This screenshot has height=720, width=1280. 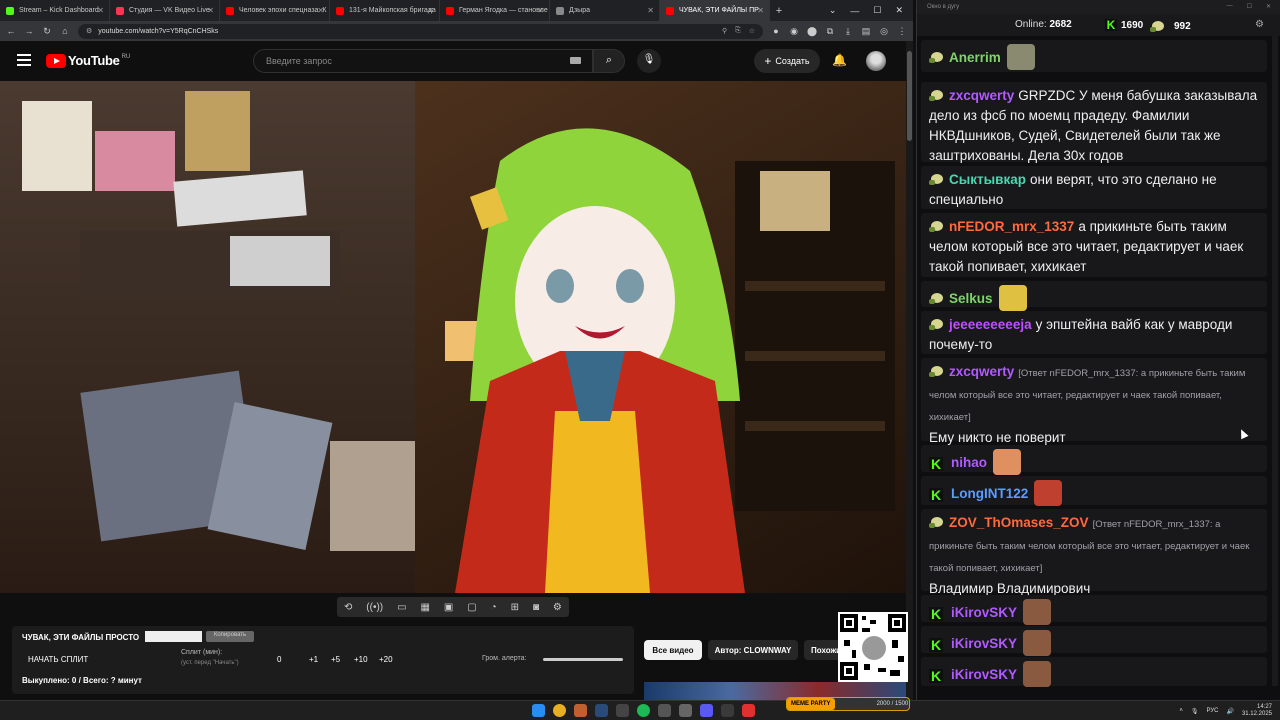 I want to click on forward-icon: →, so click(x=29, y=31).